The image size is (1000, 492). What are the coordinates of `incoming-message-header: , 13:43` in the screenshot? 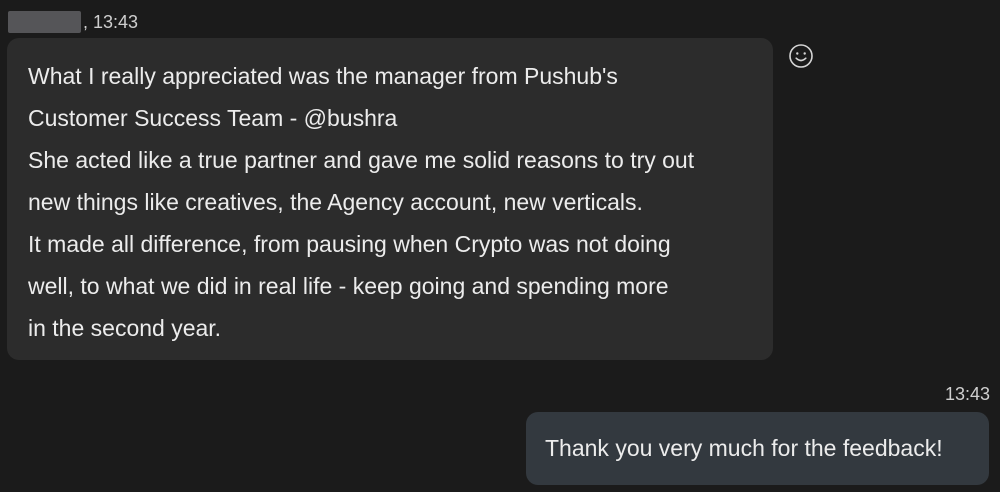 It's located at (73, 22).